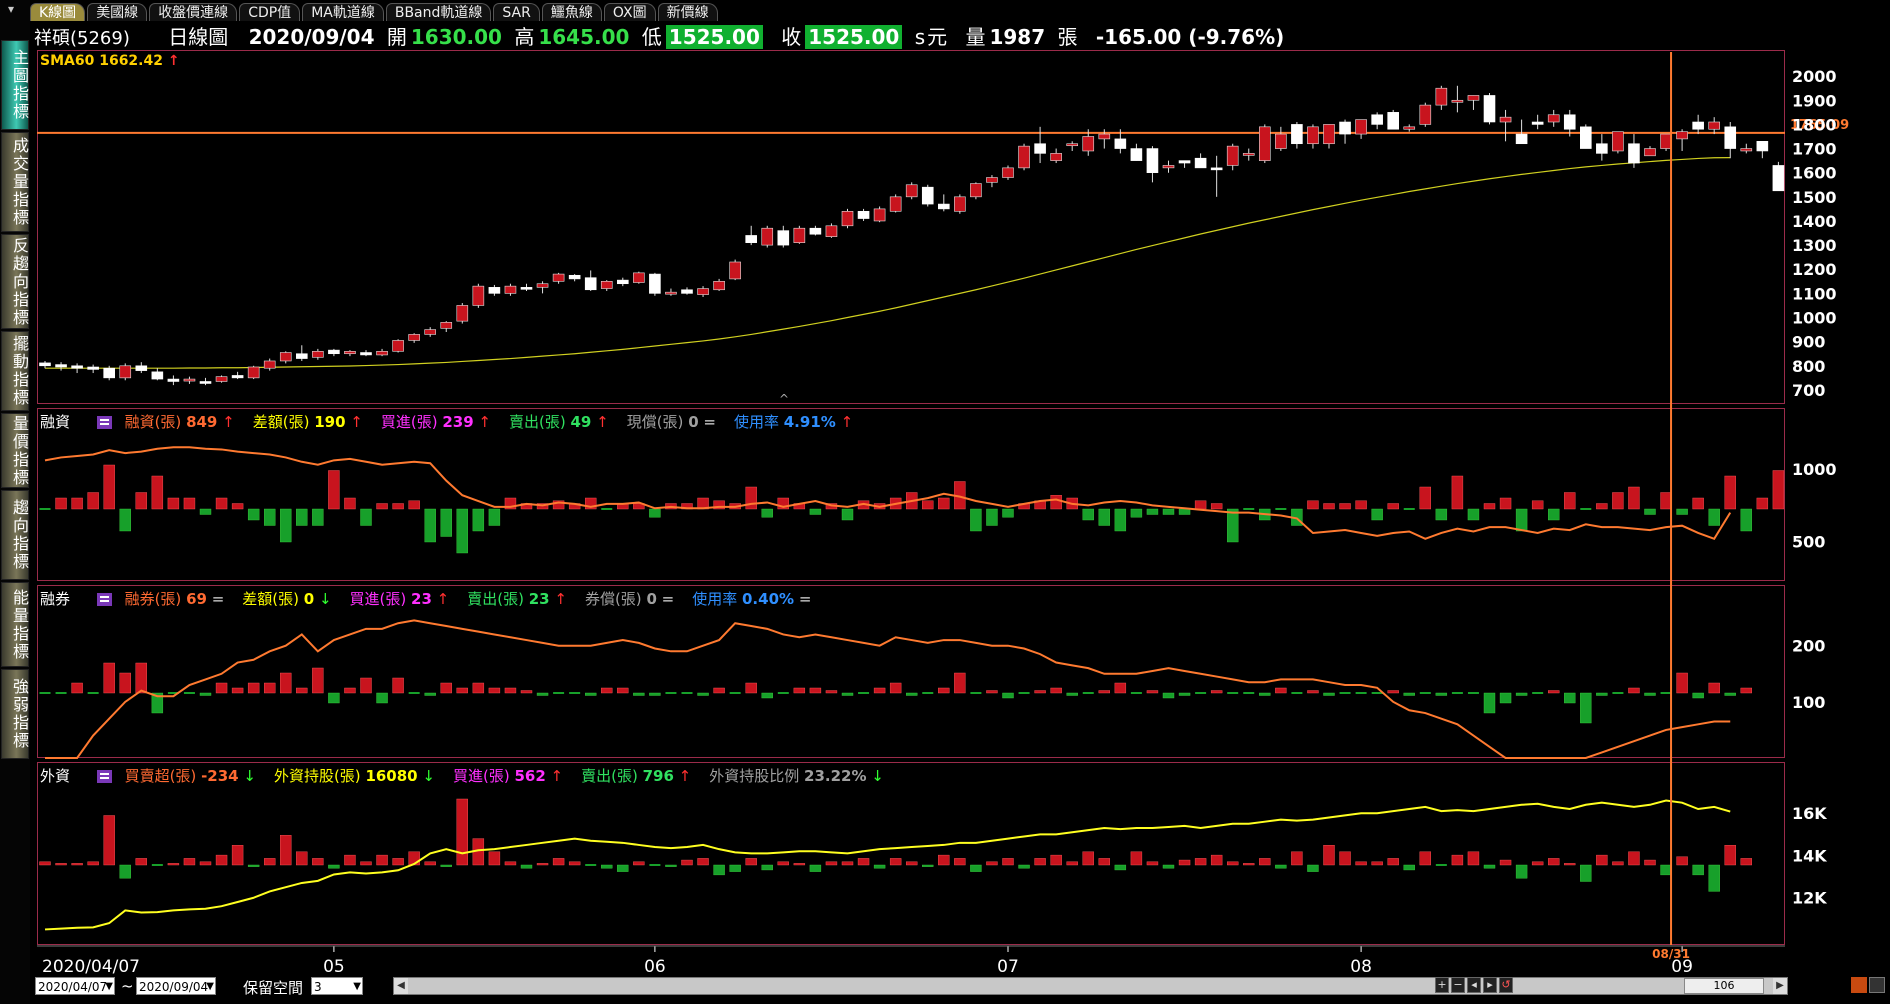 This screenshot has width=1890, height=1004. What do you see at coordinates (75, 986) in the screenshot?
I see `start-date-select: 2020/04/07` at bounding box center [75, 986].